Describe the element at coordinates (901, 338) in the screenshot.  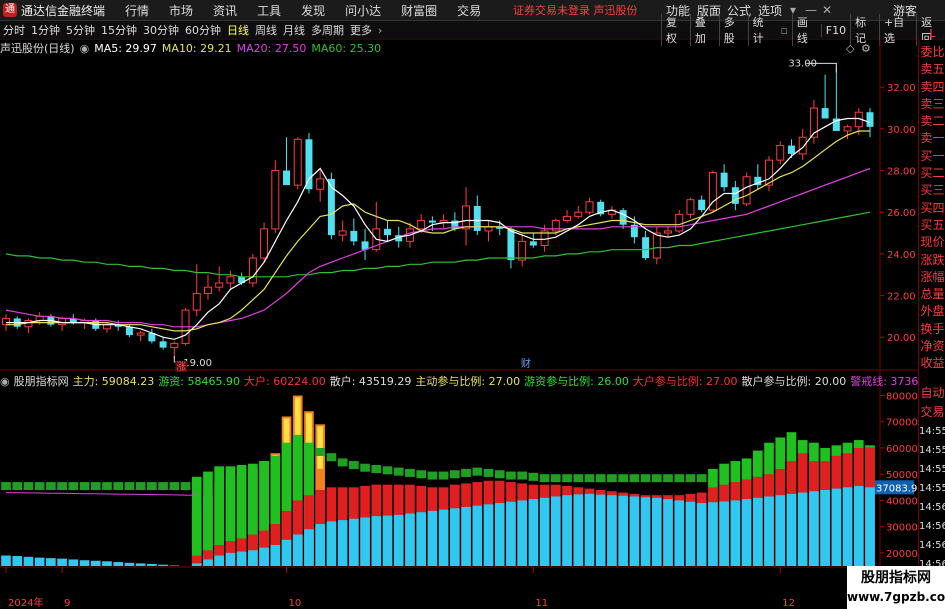
I see `price-tick-label: 20.00` at that location.